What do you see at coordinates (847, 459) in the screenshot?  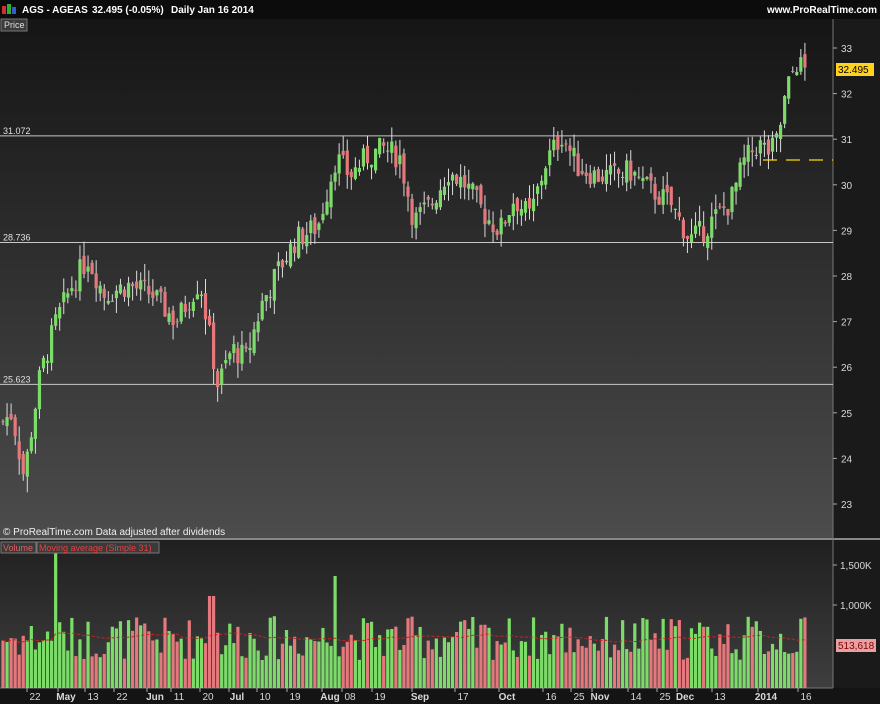 I see `price-tick-label: 24` at bounding box center [847, 459].